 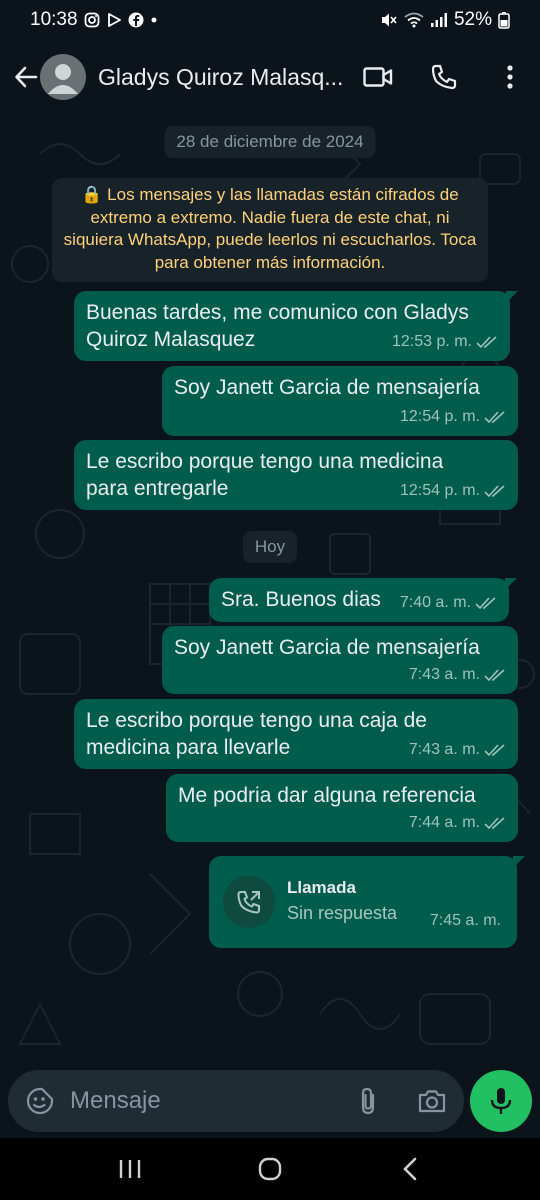 What do you see at coordinates (465, 920) in the screenshot?
I see `call-time: 7:45 a. m.` at bounding box center [465, 920].